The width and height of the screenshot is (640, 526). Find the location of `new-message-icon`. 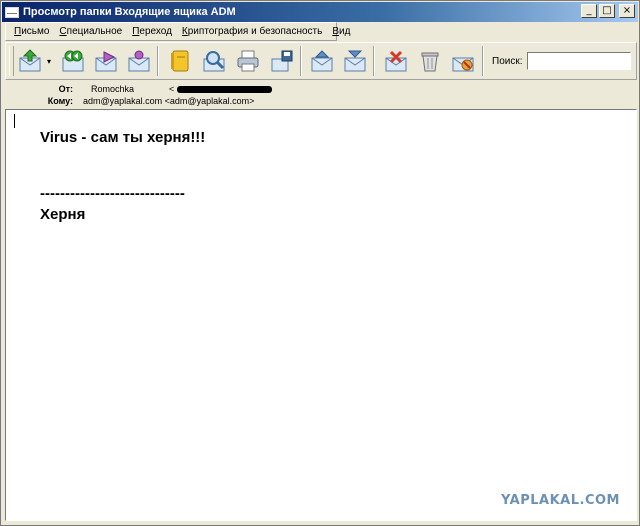

new-message-icon is located at coordinates (139, 61).